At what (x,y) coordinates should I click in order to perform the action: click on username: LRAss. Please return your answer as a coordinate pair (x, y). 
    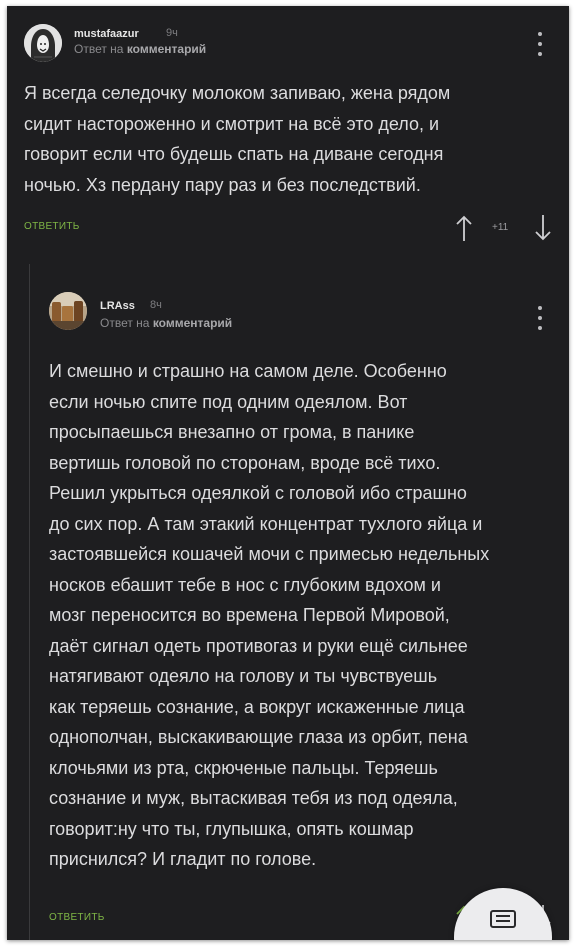
    Looking at the image, I should click on (117, 306).